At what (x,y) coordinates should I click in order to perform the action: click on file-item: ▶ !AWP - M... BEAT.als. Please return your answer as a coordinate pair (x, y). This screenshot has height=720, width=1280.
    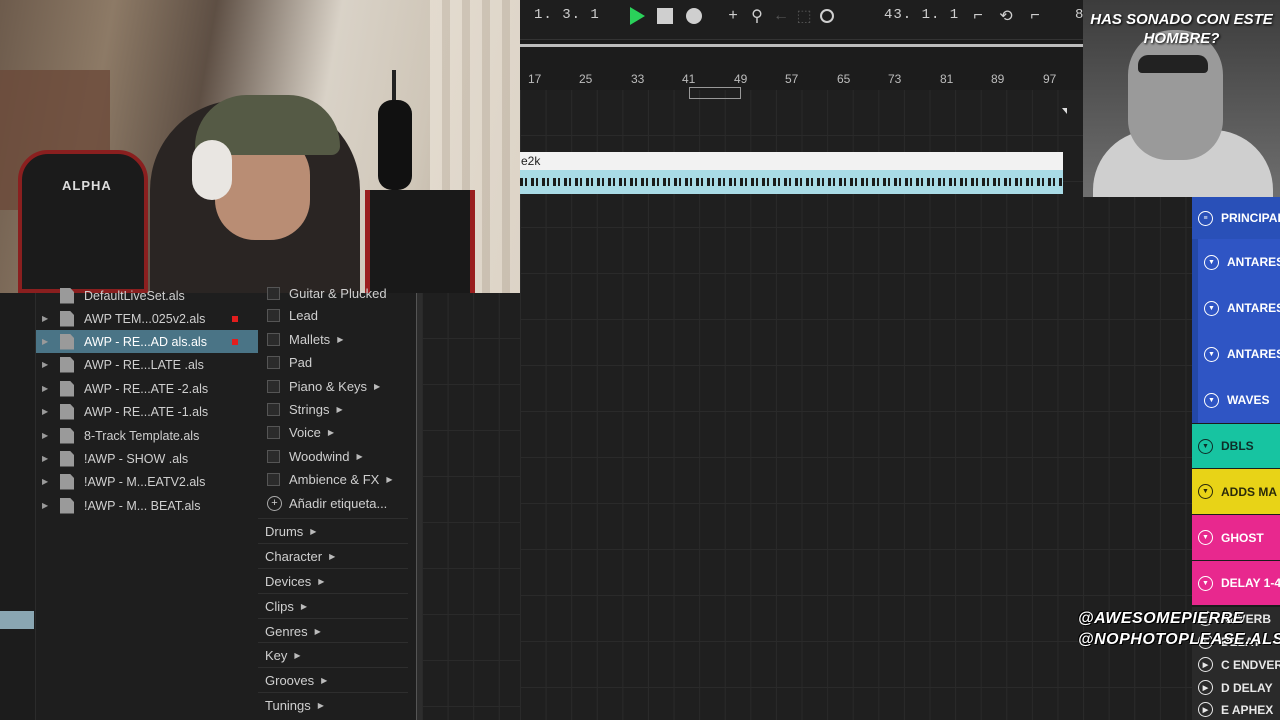
    Looking at the image, I should click on (147, 505).